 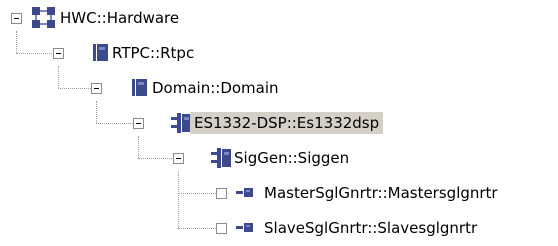 What do you see at coordinates (381, 193) in the screenshot?
I see `tree-node-mastersglgnrtr: MasterSglGnrtr::Mastersglgnrtr` at bounding box center [381, 193].